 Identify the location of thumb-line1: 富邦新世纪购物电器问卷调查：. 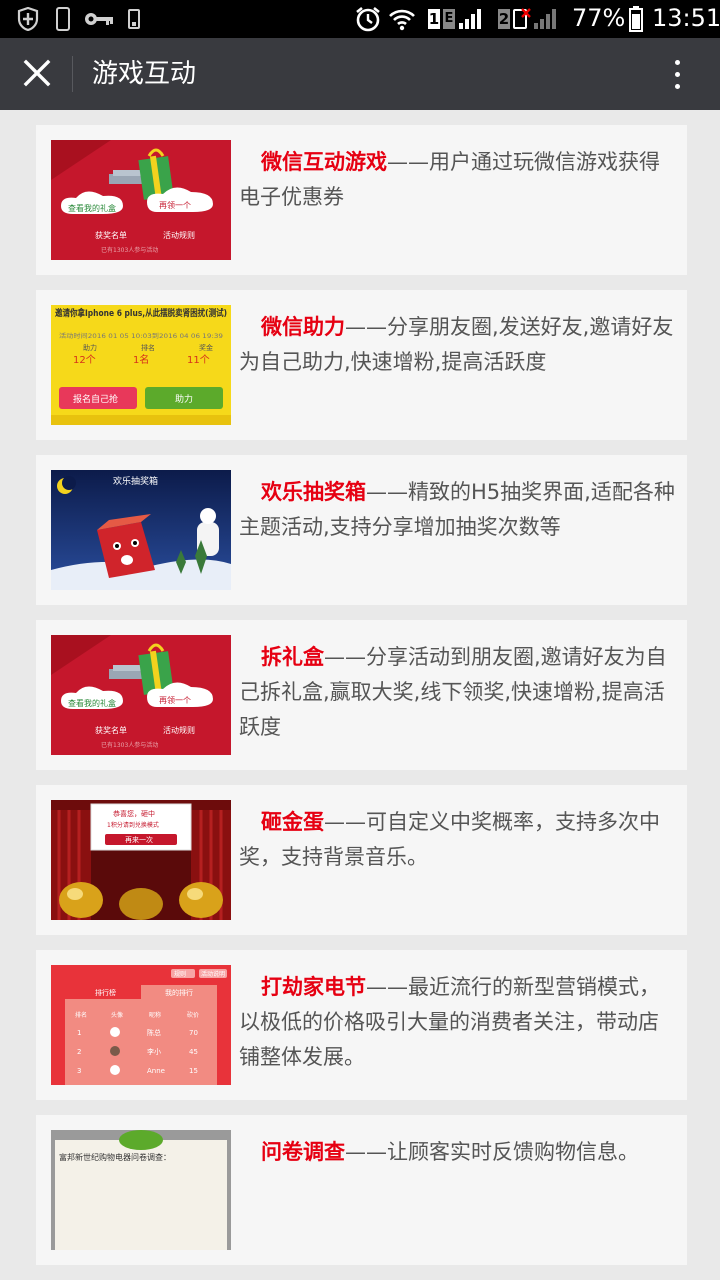
(115, 1157).